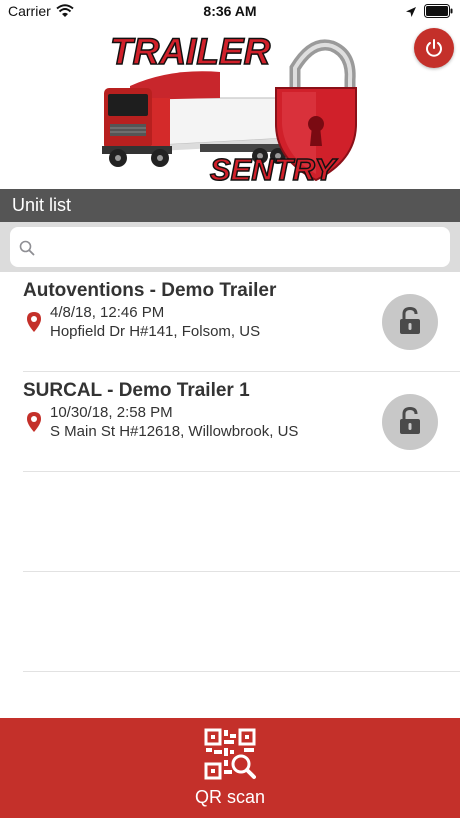 The width and height of the screenshot is (460, 818). I want to click on unit-list-title: Unit list, so click(42, 205).